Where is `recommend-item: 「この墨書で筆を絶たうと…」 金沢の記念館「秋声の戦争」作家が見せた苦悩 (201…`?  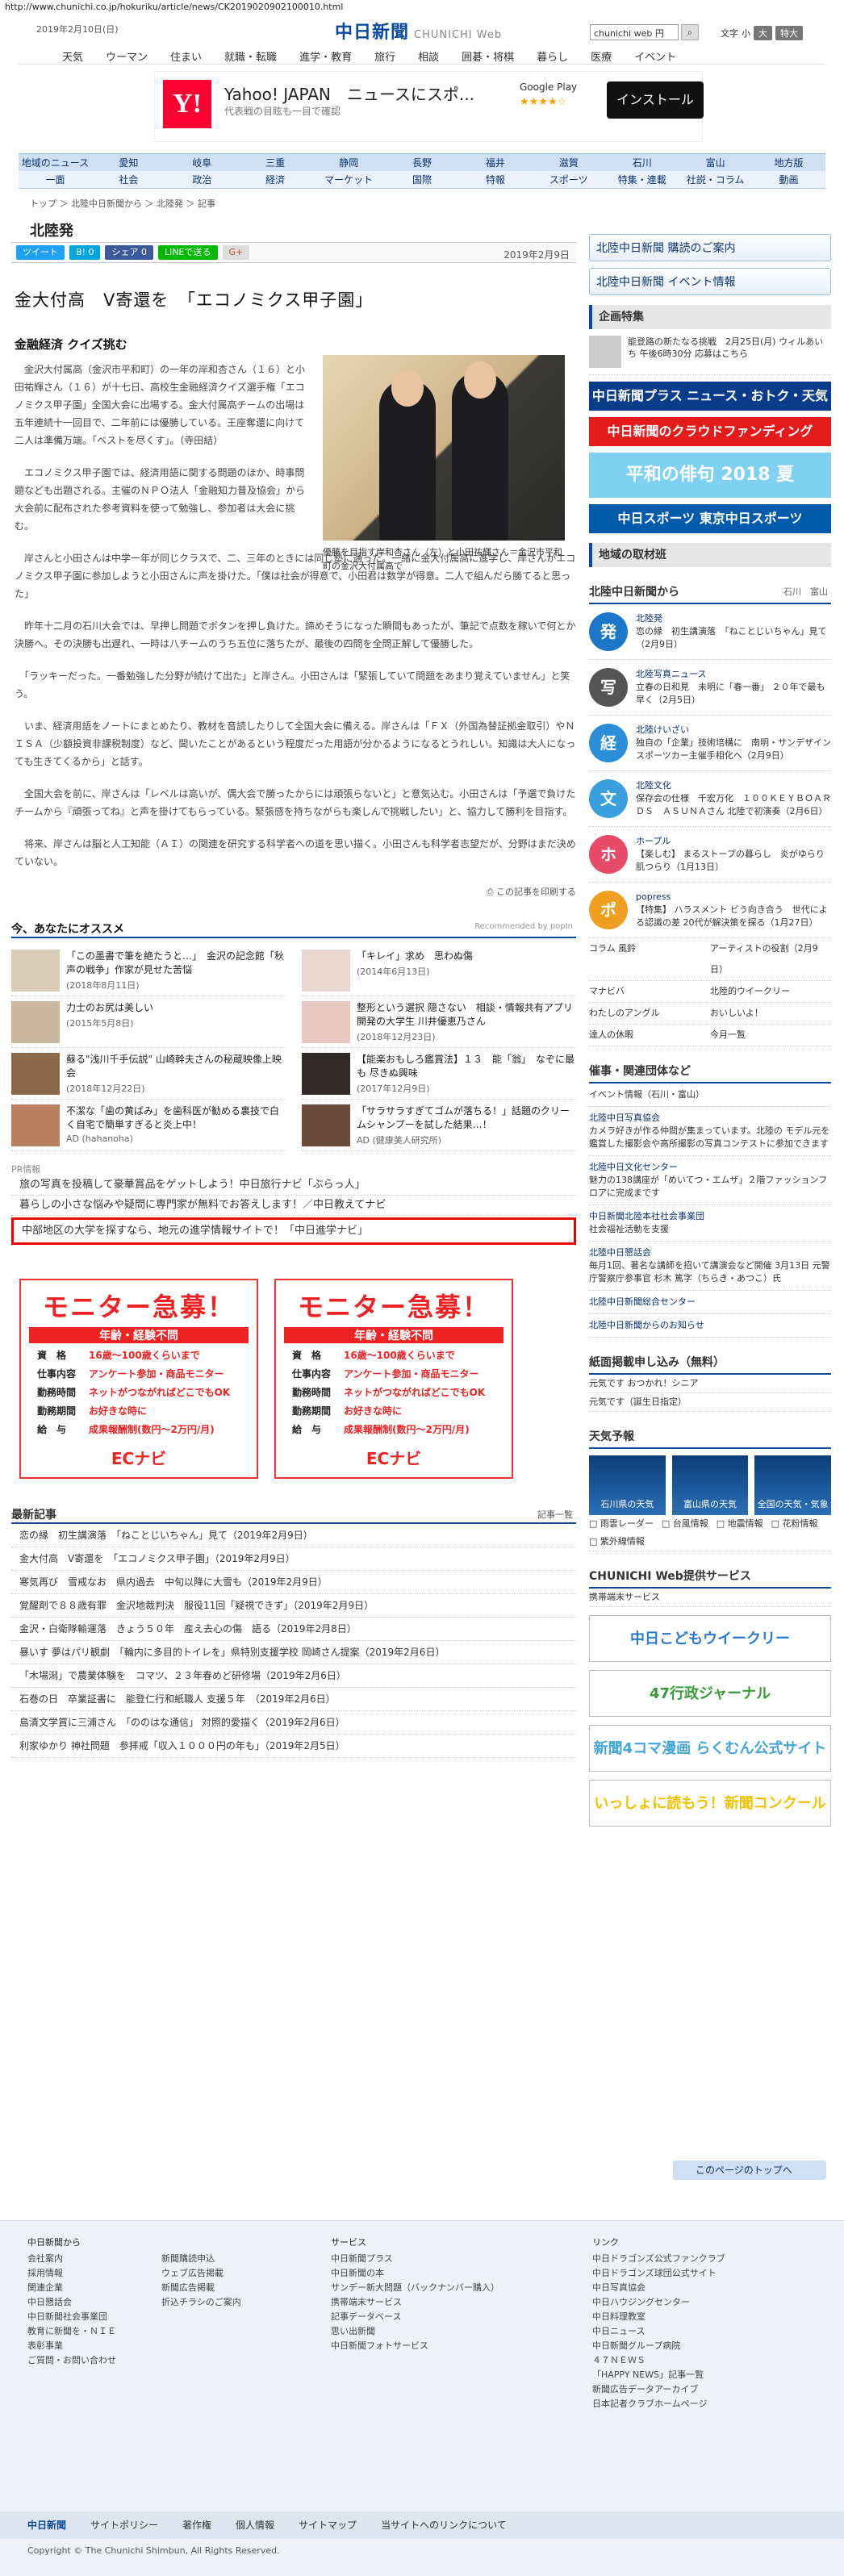 recommend-item: 「この墨書で筆を絶たうと…」 金沢の記念館「秋声の戦争」作家が見せた苦悩 (201… is located at coordinates (149, 970).